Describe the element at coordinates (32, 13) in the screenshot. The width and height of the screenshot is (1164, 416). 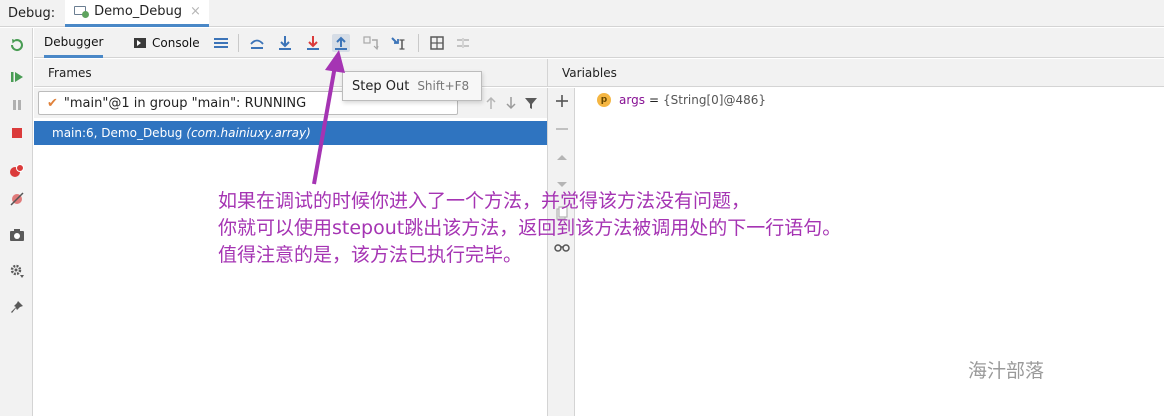
I see `debug-label: Debug:` at that location.